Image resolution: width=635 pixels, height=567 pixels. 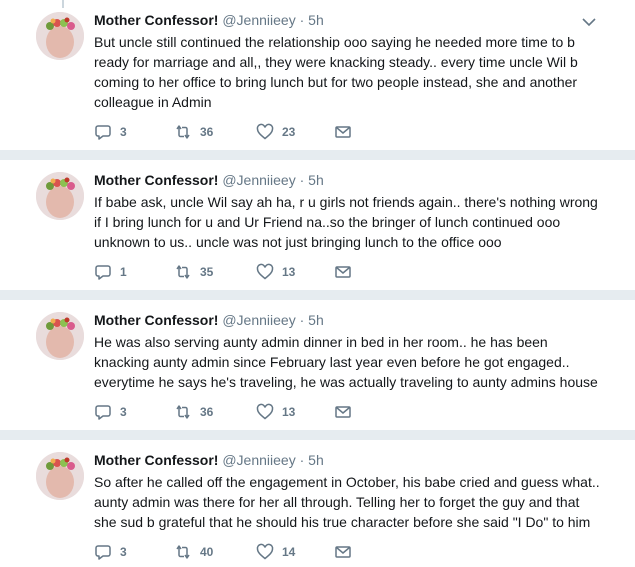 I want to click on like-count: 23, so click(x=289, y=132).